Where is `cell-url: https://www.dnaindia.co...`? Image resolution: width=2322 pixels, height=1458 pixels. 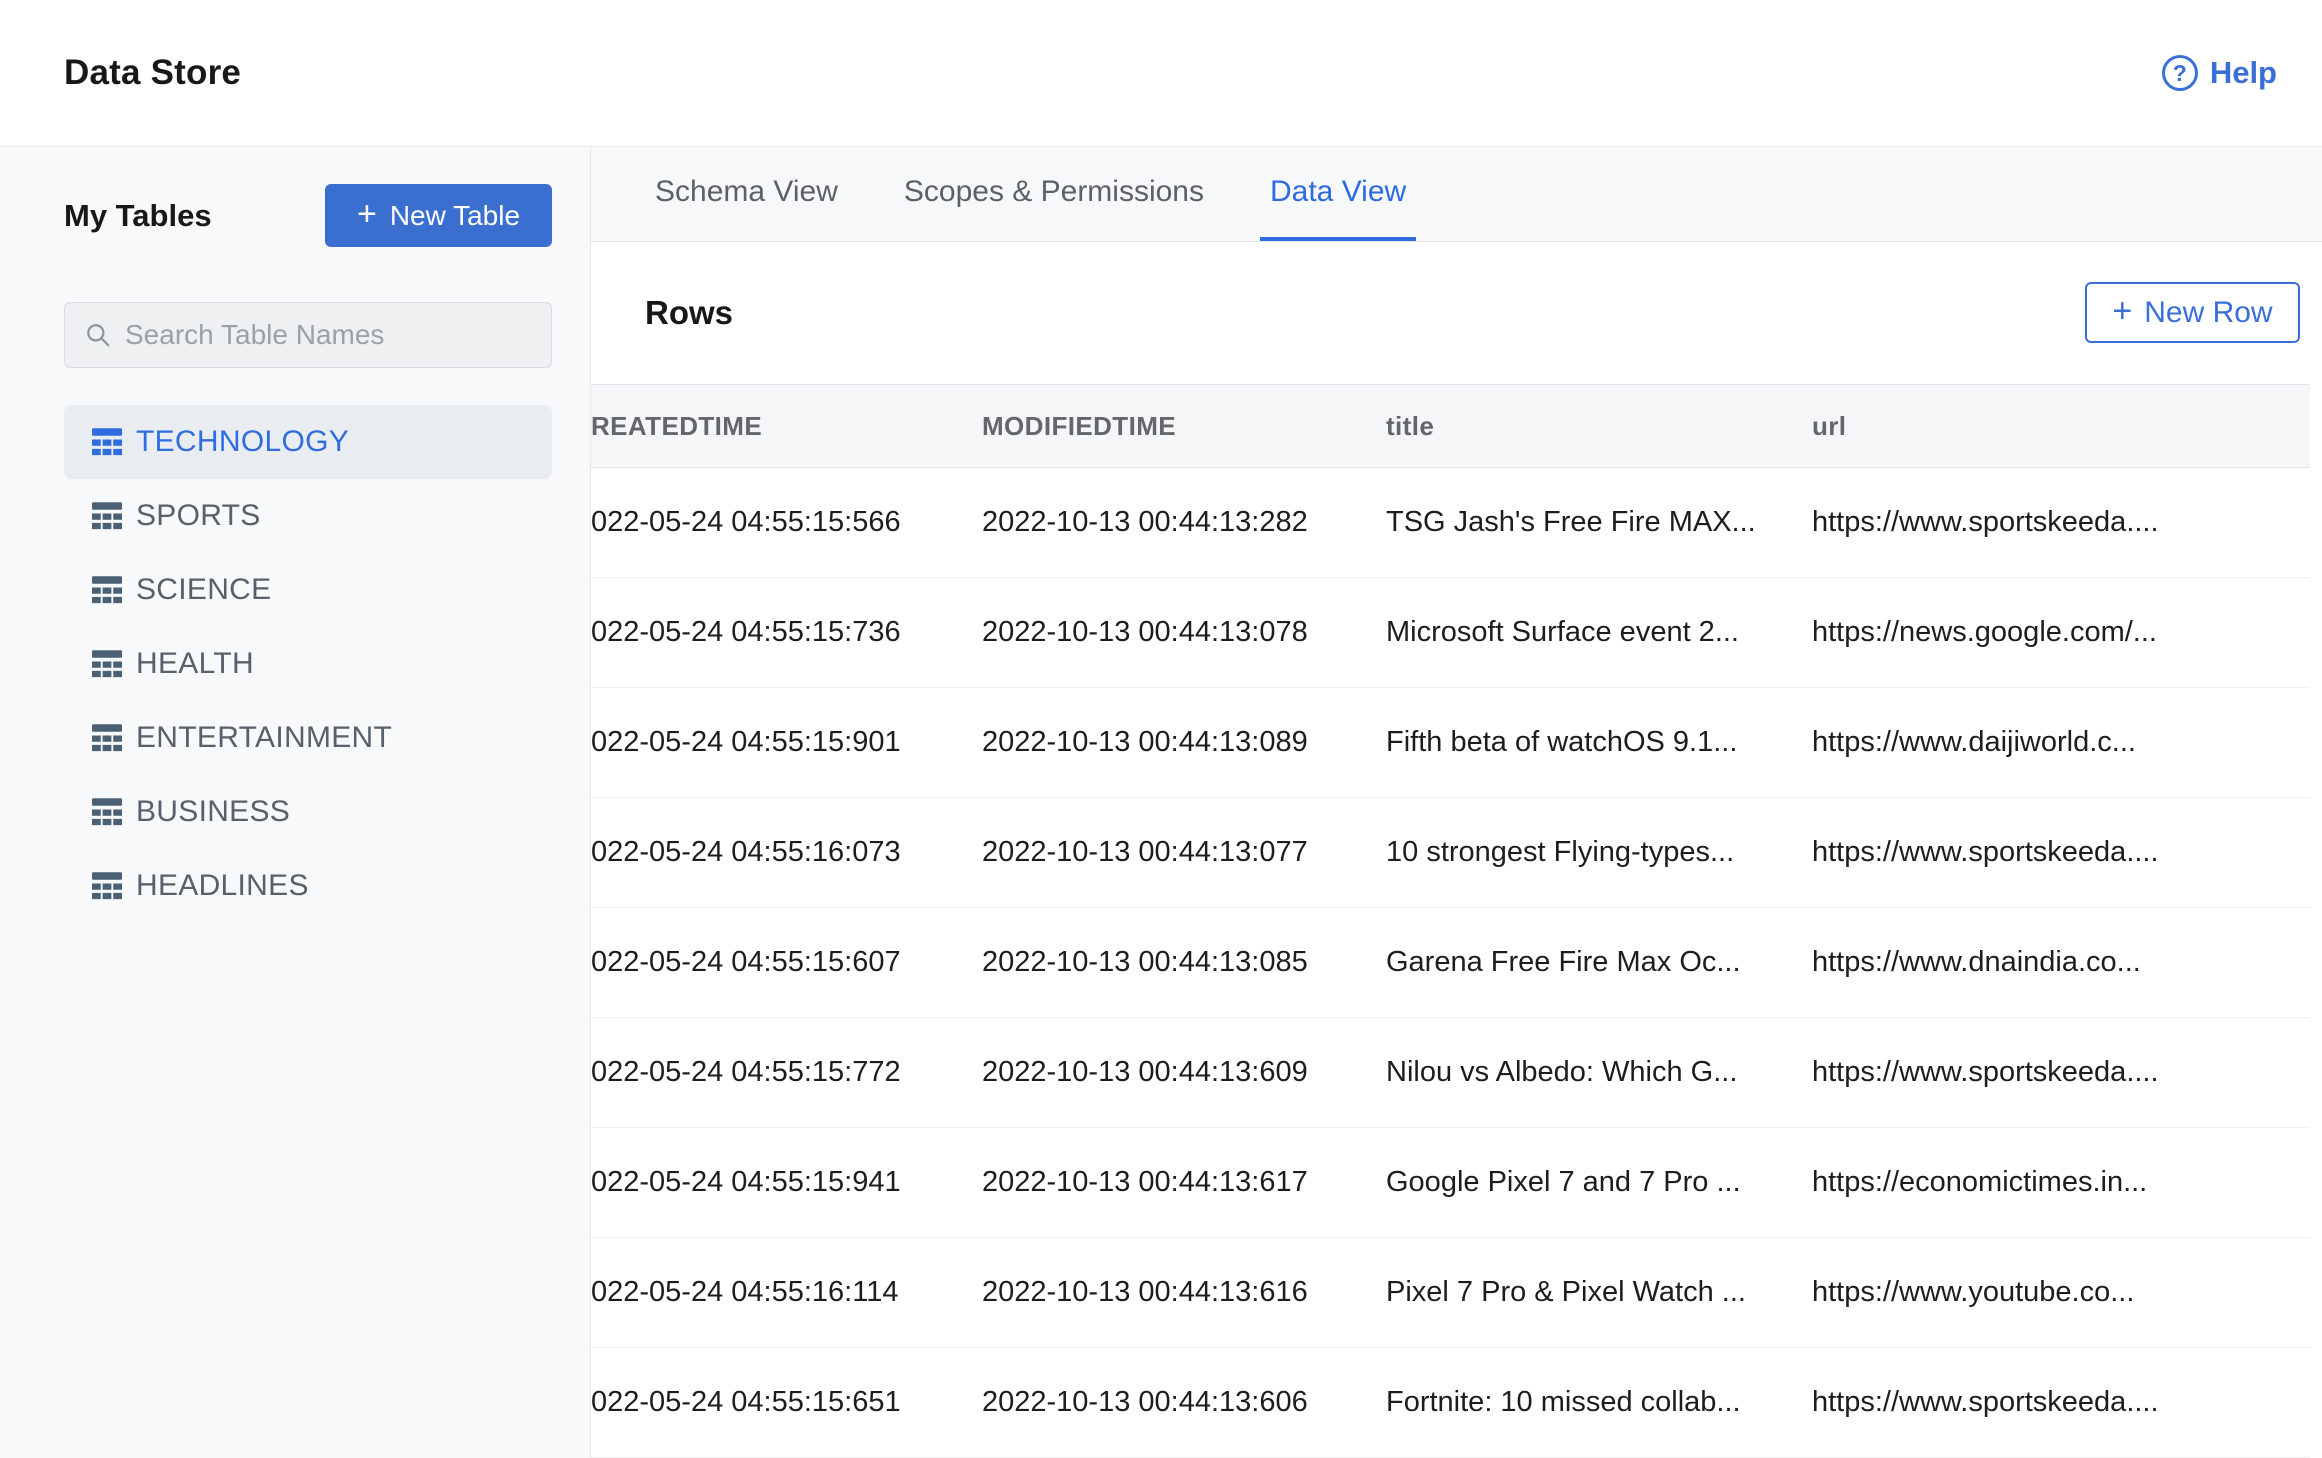
cell-url: https://www.dnaindia.co... is located at coordinates (1976, 962).